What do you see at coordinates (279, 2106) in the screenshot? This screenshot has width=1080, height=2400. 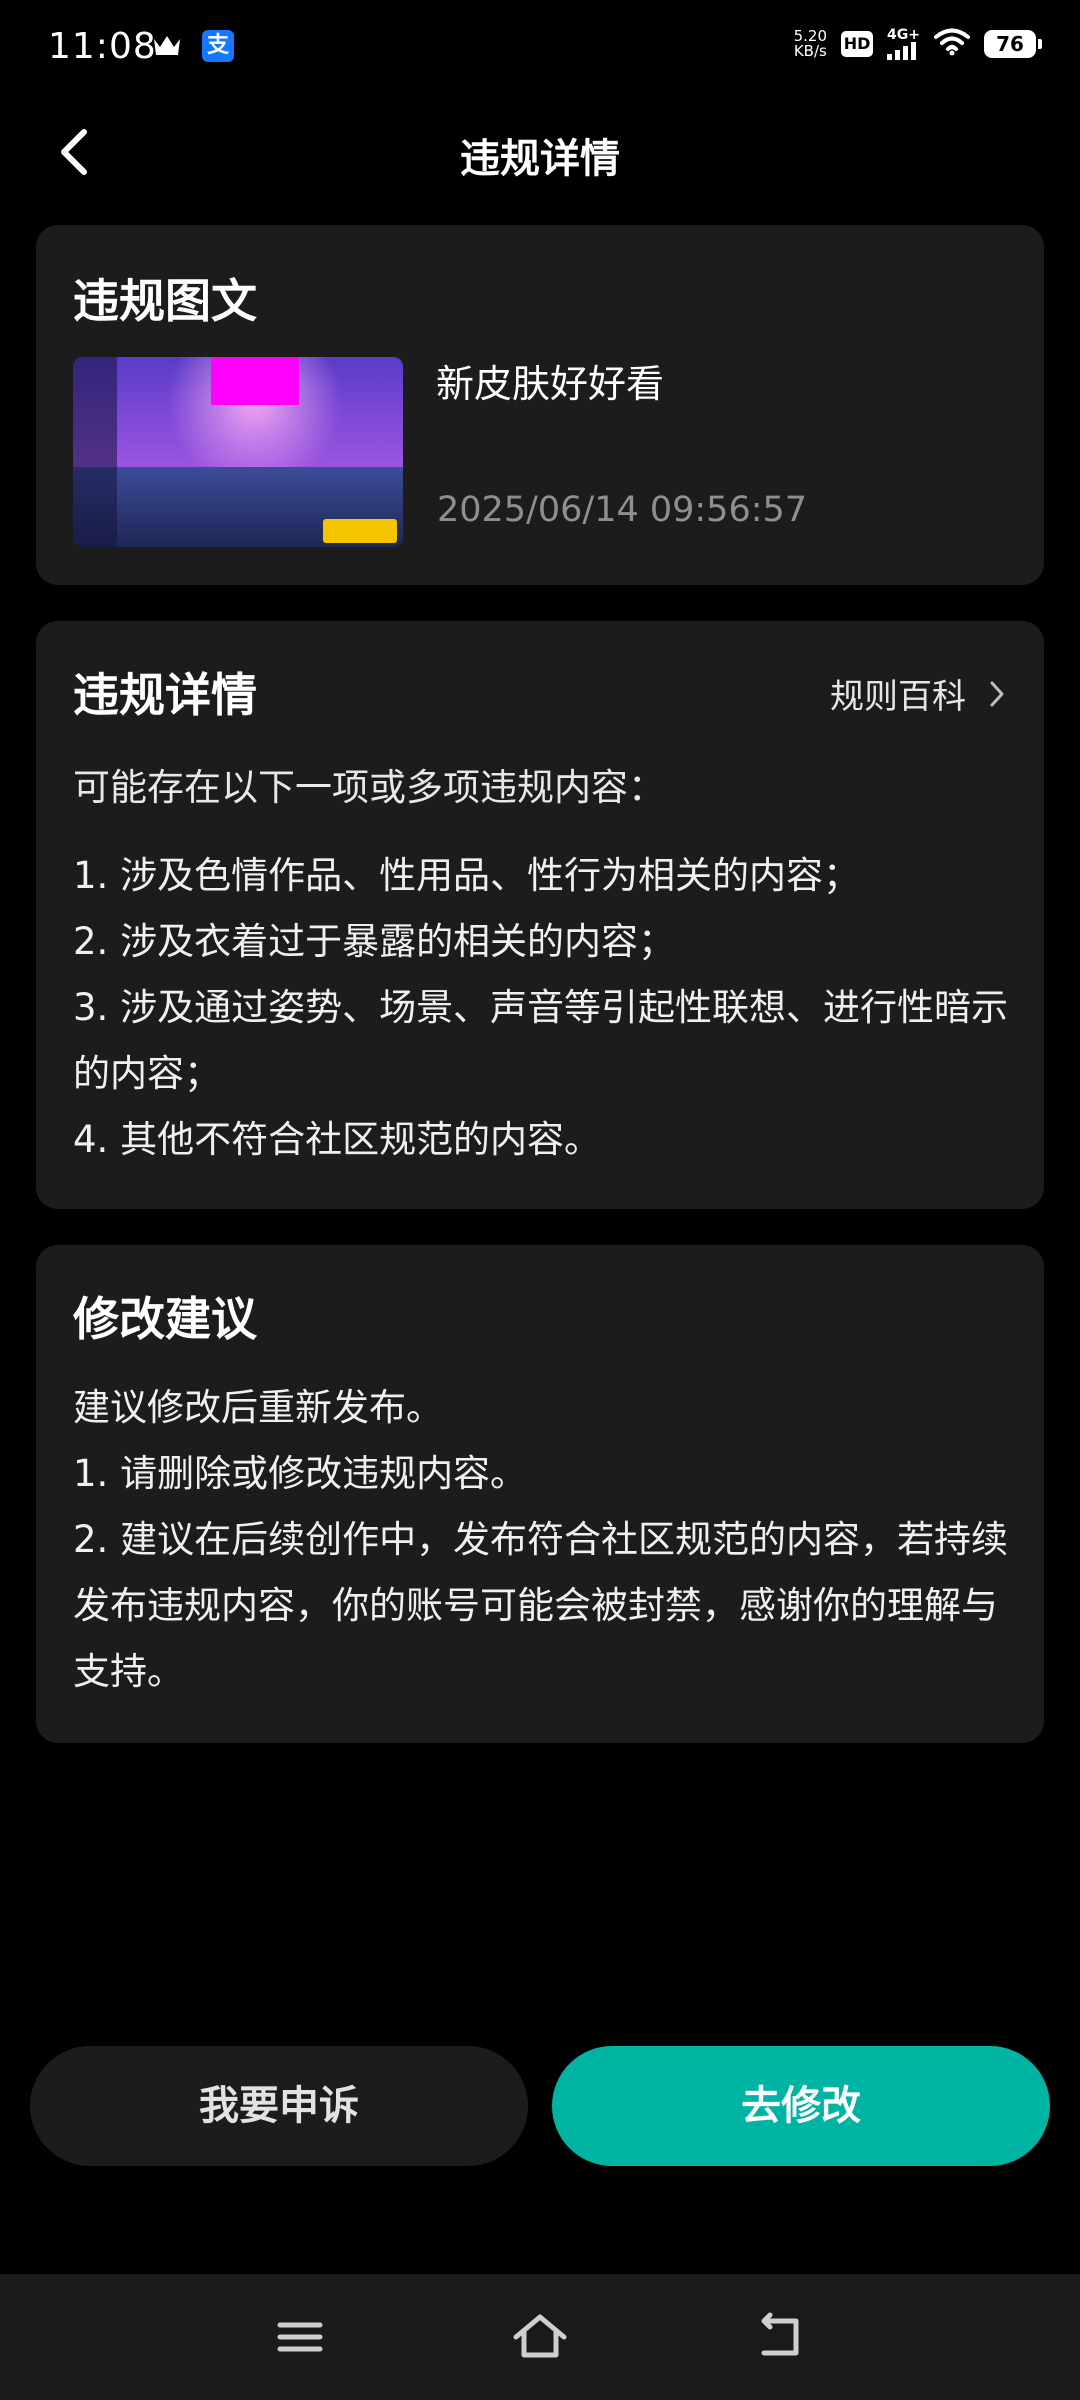 I see `appeal-button: 我要申诉` at bounding box center [279, 2106].